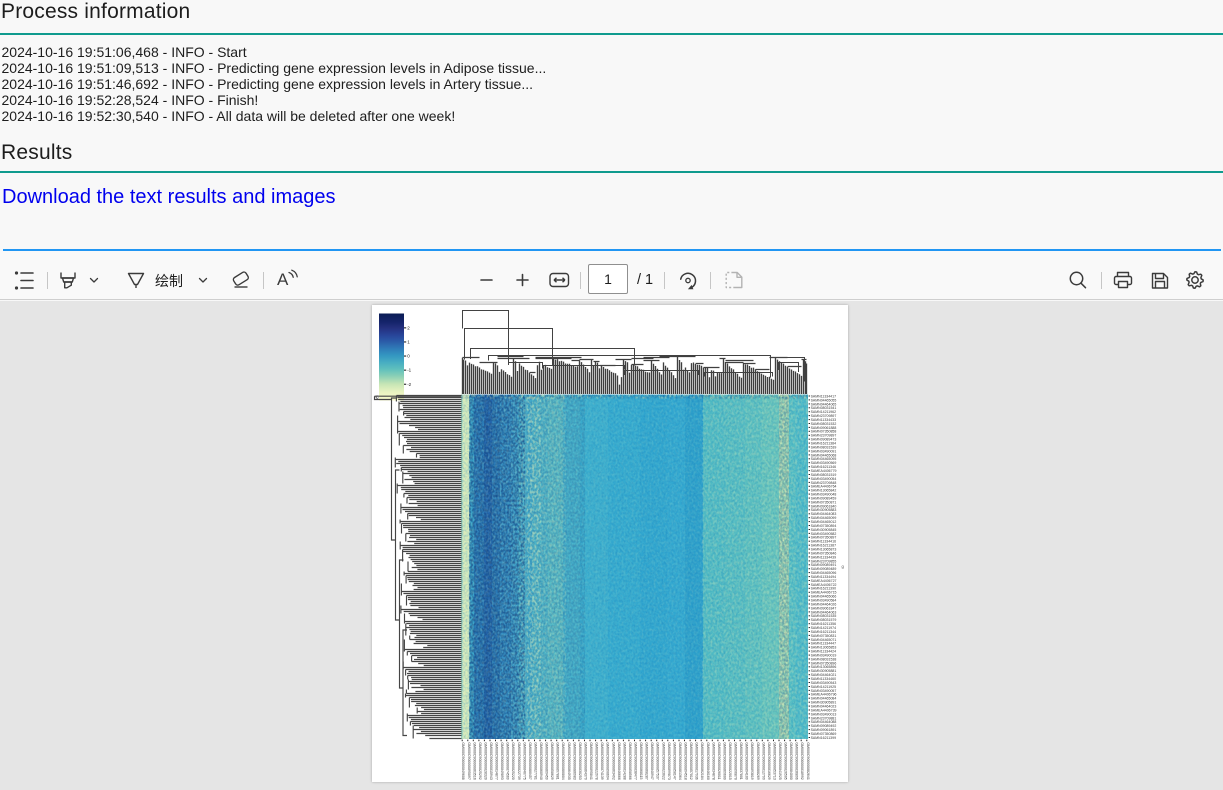  I want to click on svg-text: GM000C900000888269, so click(758, 760).